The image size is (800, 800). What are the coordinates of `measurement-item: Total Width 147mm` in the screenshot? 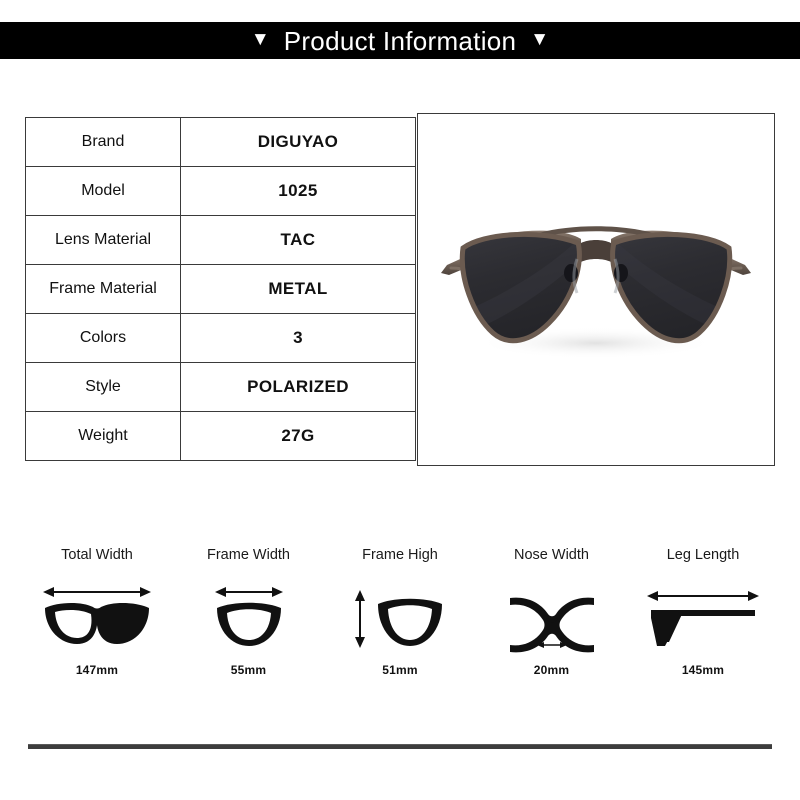 It's located at (97, 612).